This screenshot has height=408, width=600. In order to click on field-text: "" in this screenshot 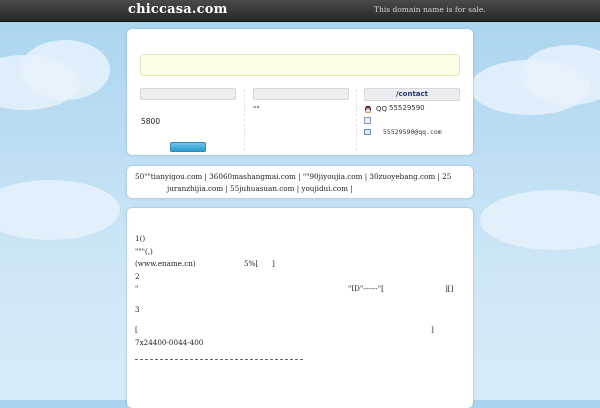, I will do `click(256, 109)`.